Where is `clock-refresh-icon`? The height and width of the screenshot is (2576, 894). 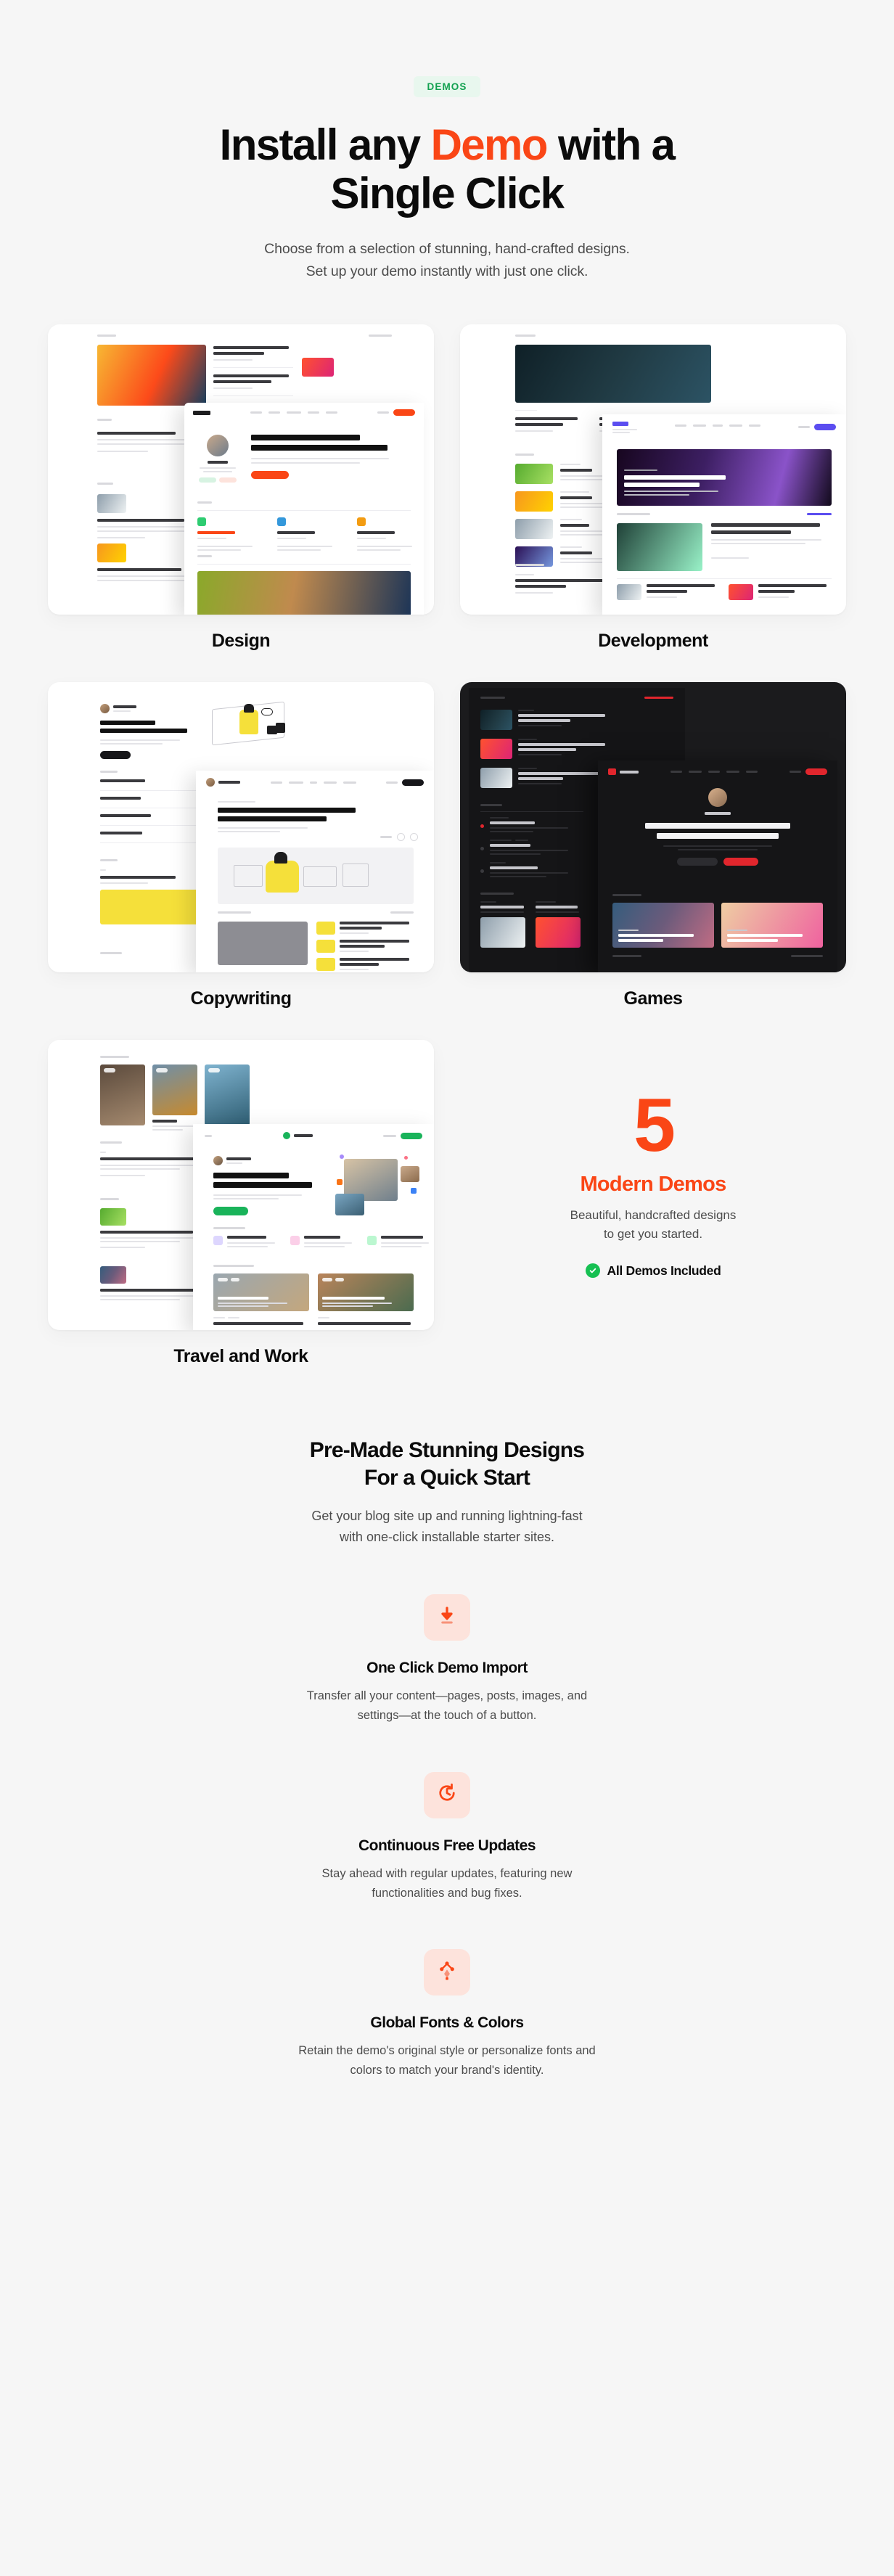
clock-refresh-icon is located at coordinates (447, 1795).